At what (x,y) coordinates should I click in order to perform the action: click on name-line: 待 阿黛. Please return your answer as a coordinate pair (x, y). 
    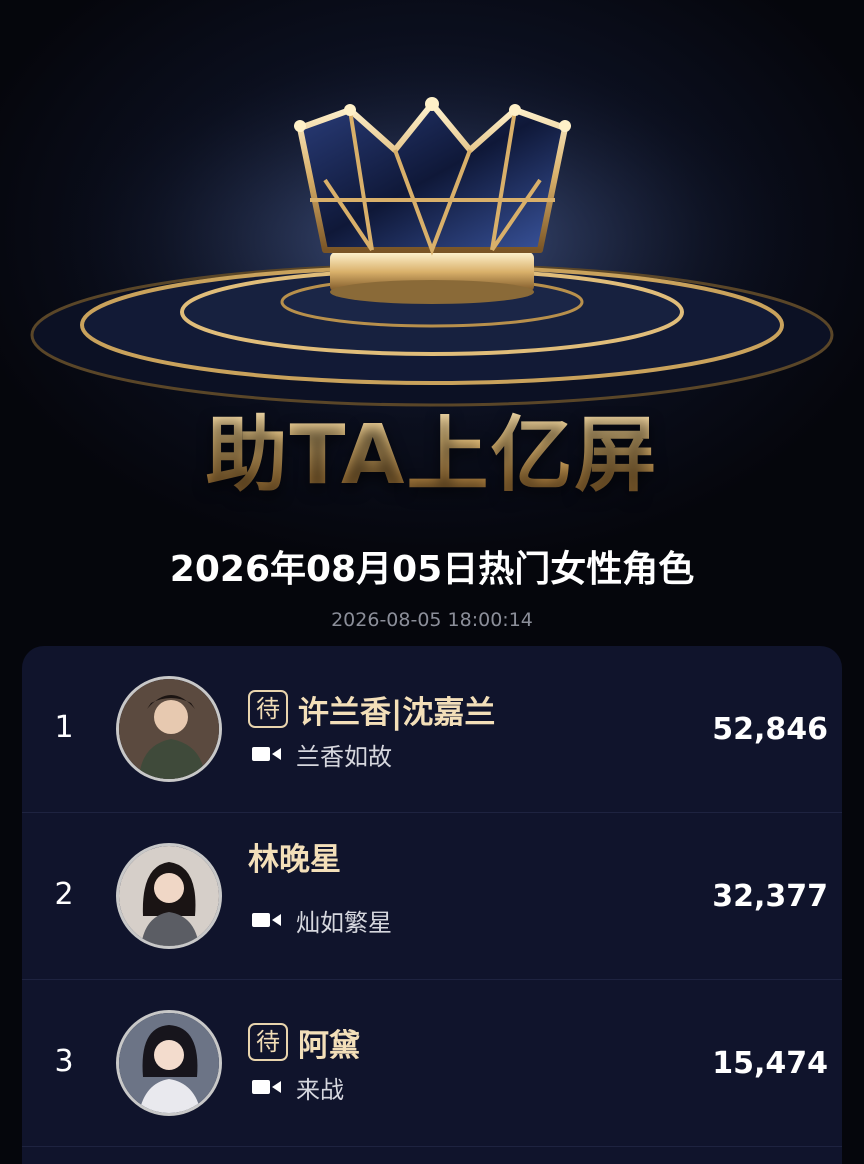
    Looking at the image, I should click on (304, 1043).